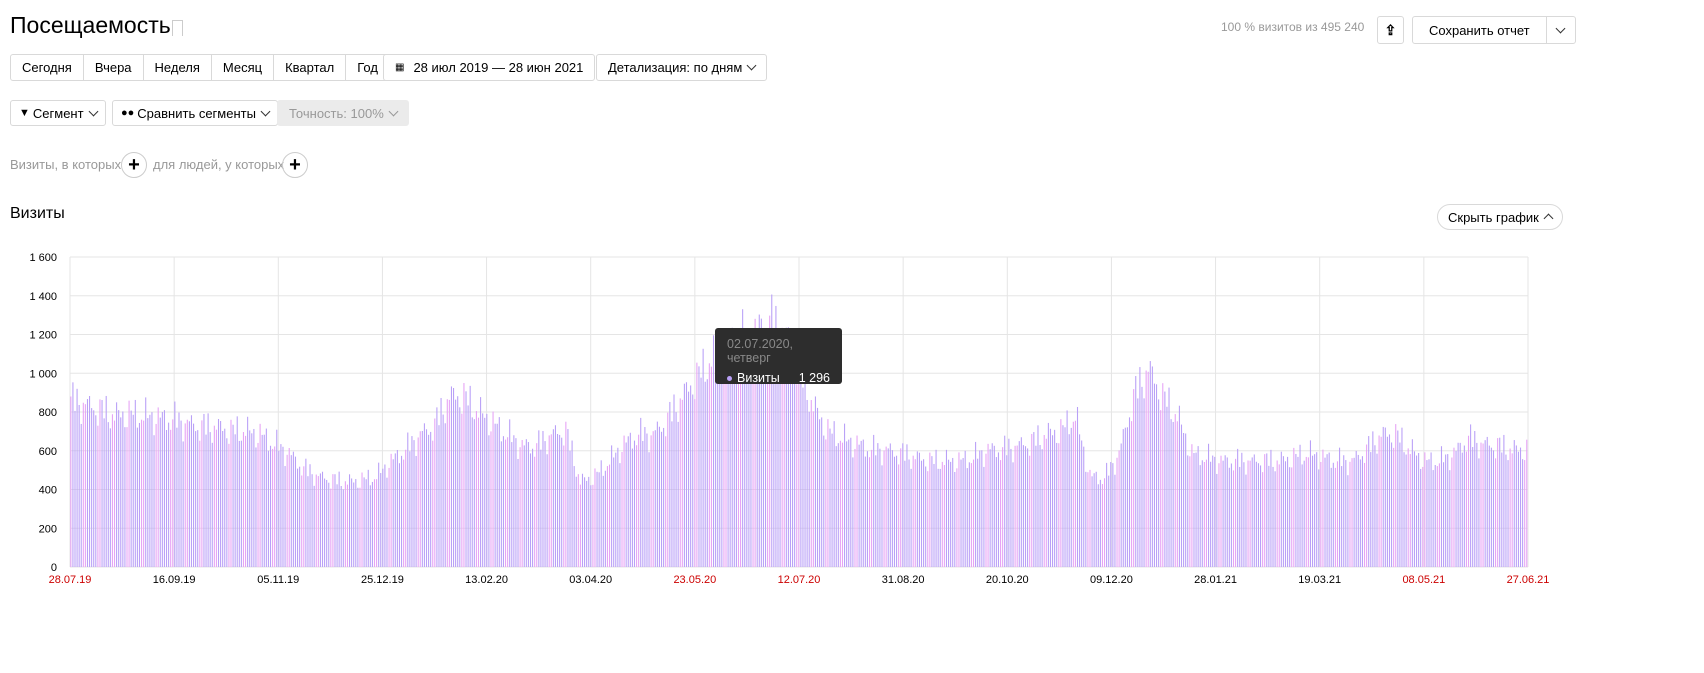 The width and height of the screenshot is (1704, 673). Describe the element at coordinates (1494, 30) in the screenshot. I see `save-report-button: Сохранить отчет` at that location.